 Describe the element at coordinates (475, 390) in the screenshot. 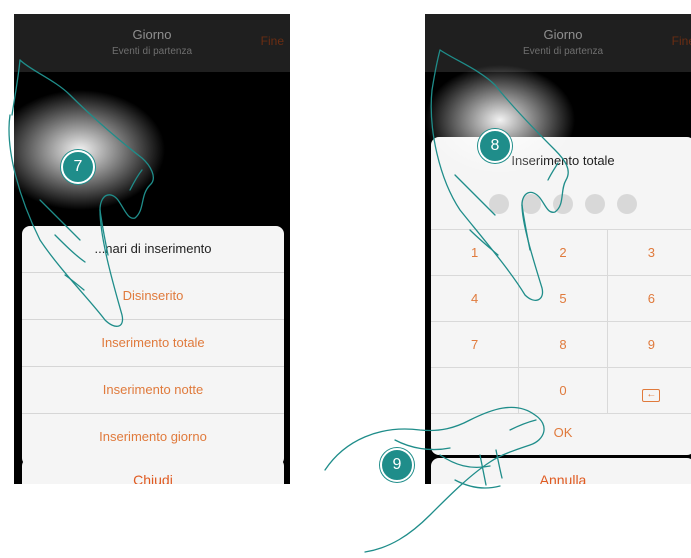

I see `key-empty` at that location.